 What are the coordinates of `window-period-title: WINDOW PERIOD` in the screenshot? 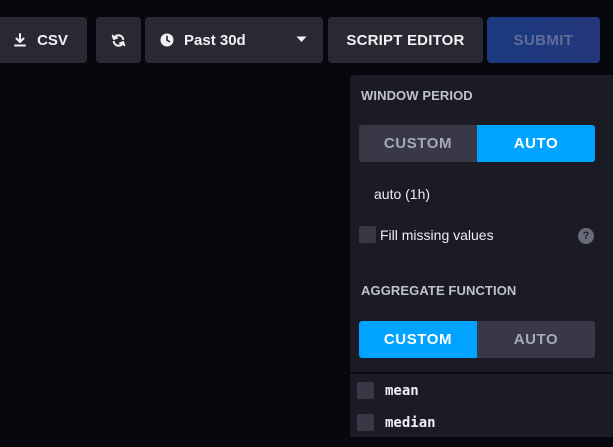 It's located at (417, 95).